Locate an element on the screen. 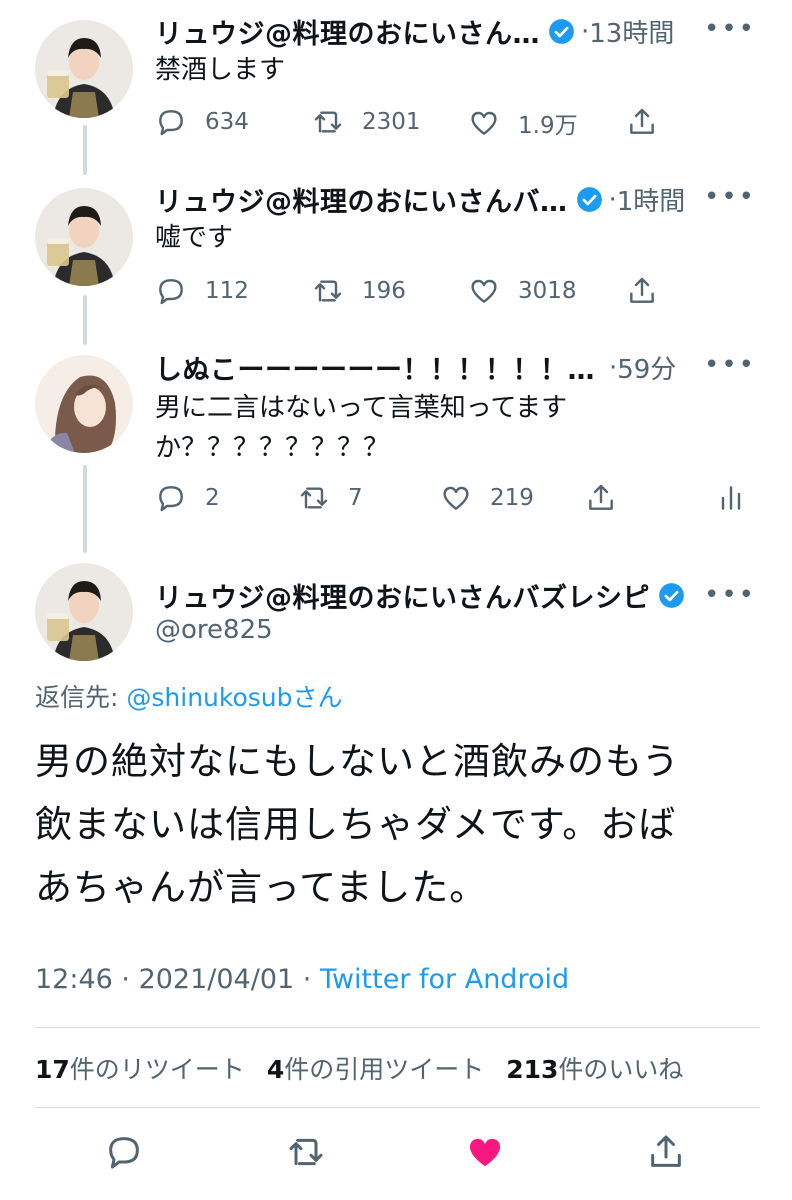 The width and height of the screenshot is (792, 1200). tweet-text: 嘘です is located at coordinates (194, 238).